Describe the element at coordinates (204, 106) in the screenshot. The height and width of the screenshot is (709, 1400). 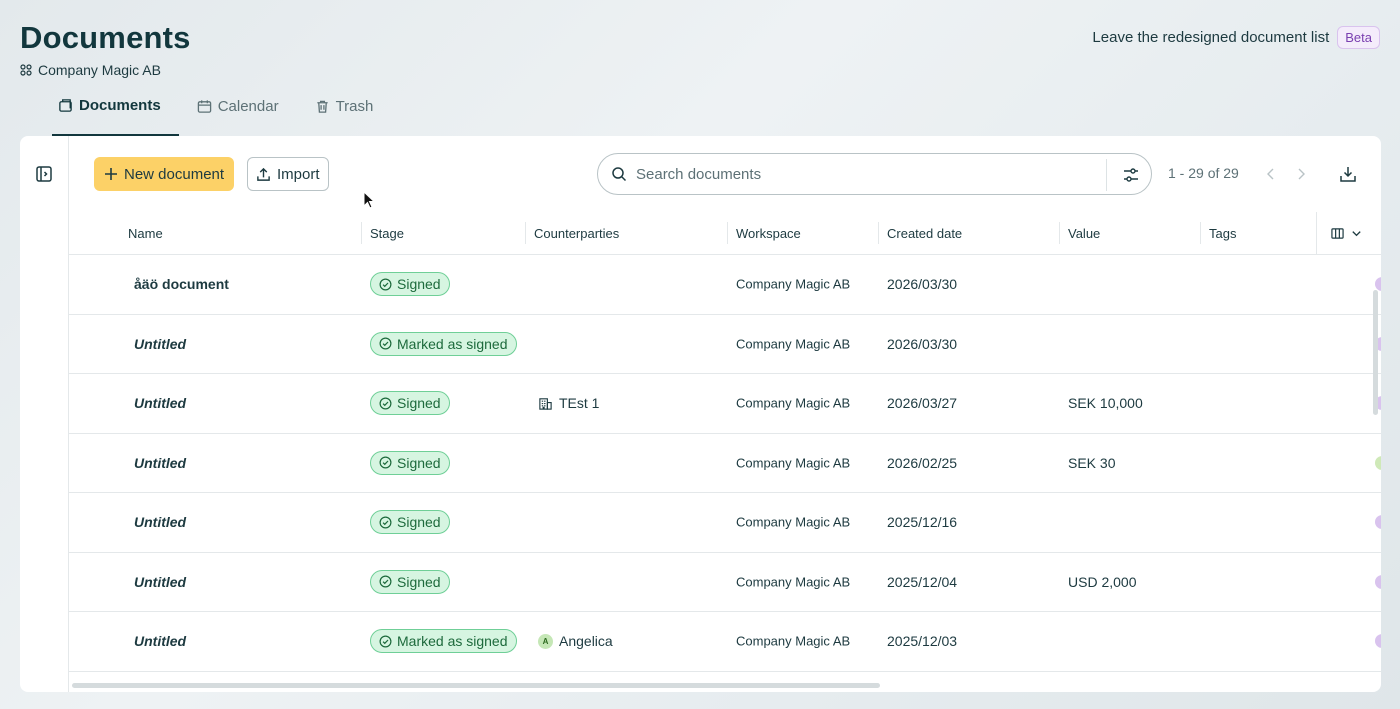
I see `calendar-icon` at that location.